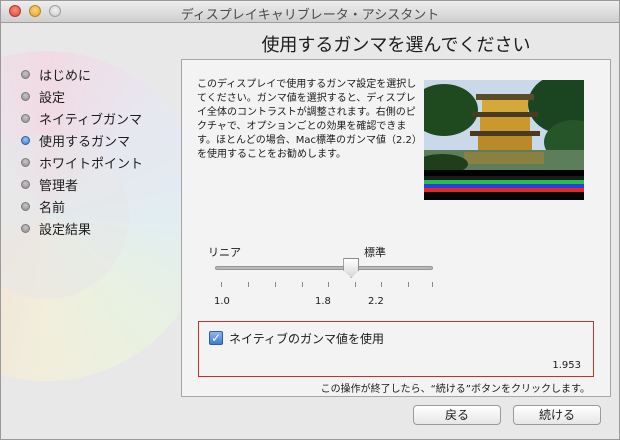 Image resolution: width=620 pixels, height=440 pixels. What do you see at coordinates (323, 301) in the screenshot?
I see `tick-label-1-8: 1.8` at bounding box center [323, 301].